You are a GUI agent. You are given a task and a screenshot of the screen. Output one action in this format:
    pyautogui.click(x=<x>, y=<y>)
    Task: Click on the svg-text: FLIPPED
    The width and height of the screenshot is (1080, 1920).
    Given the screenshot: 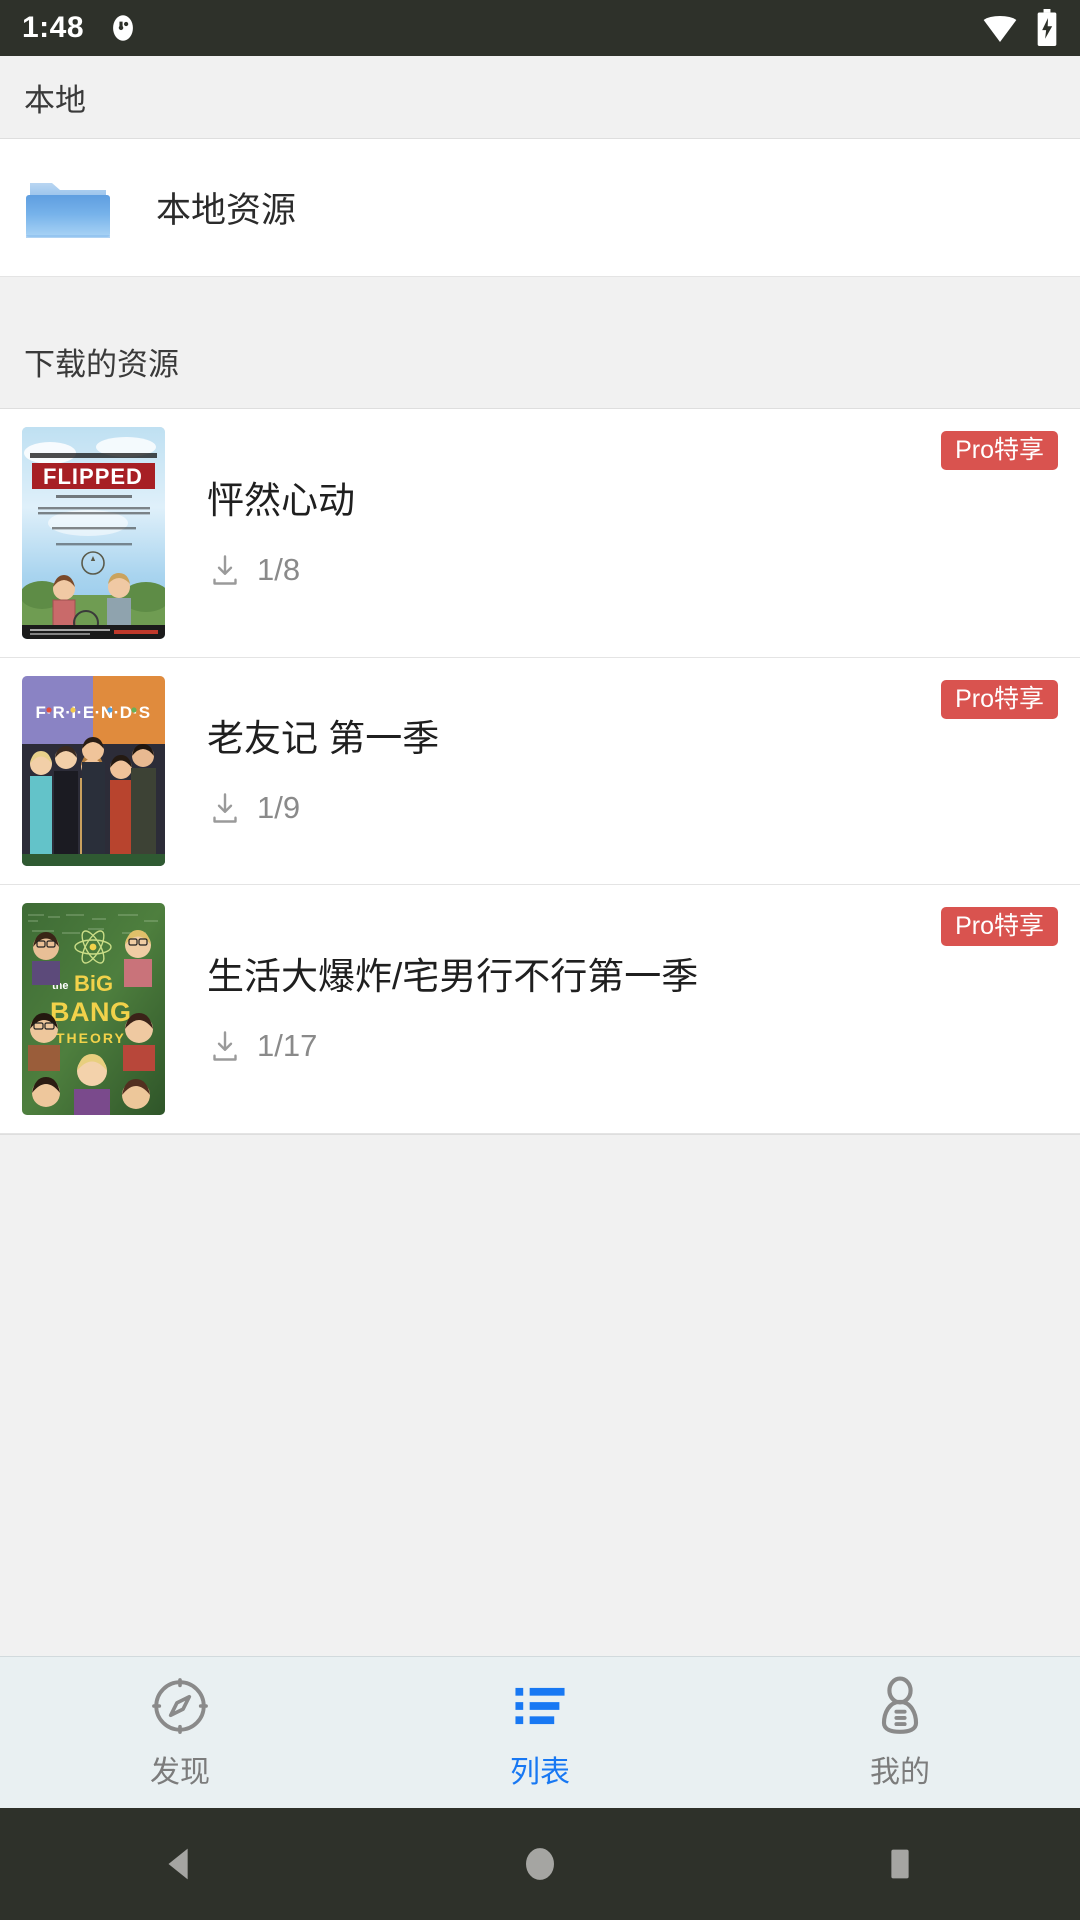 What is the action you would take?
    pyautogui.click(x=93, y=476)
    